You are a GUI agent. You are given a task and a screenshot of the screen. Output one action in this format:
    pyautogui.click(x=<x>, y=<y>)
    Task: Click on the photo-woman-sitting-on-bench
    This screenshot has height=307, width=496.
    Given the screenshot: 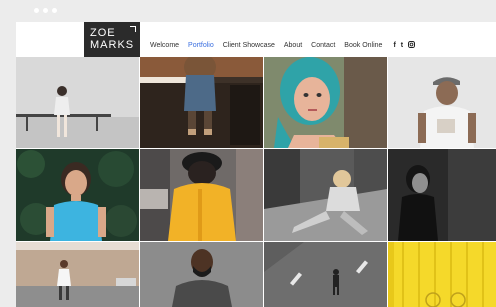 What is the action you would take?
    pyautogui.click(x=77, y=102)
    